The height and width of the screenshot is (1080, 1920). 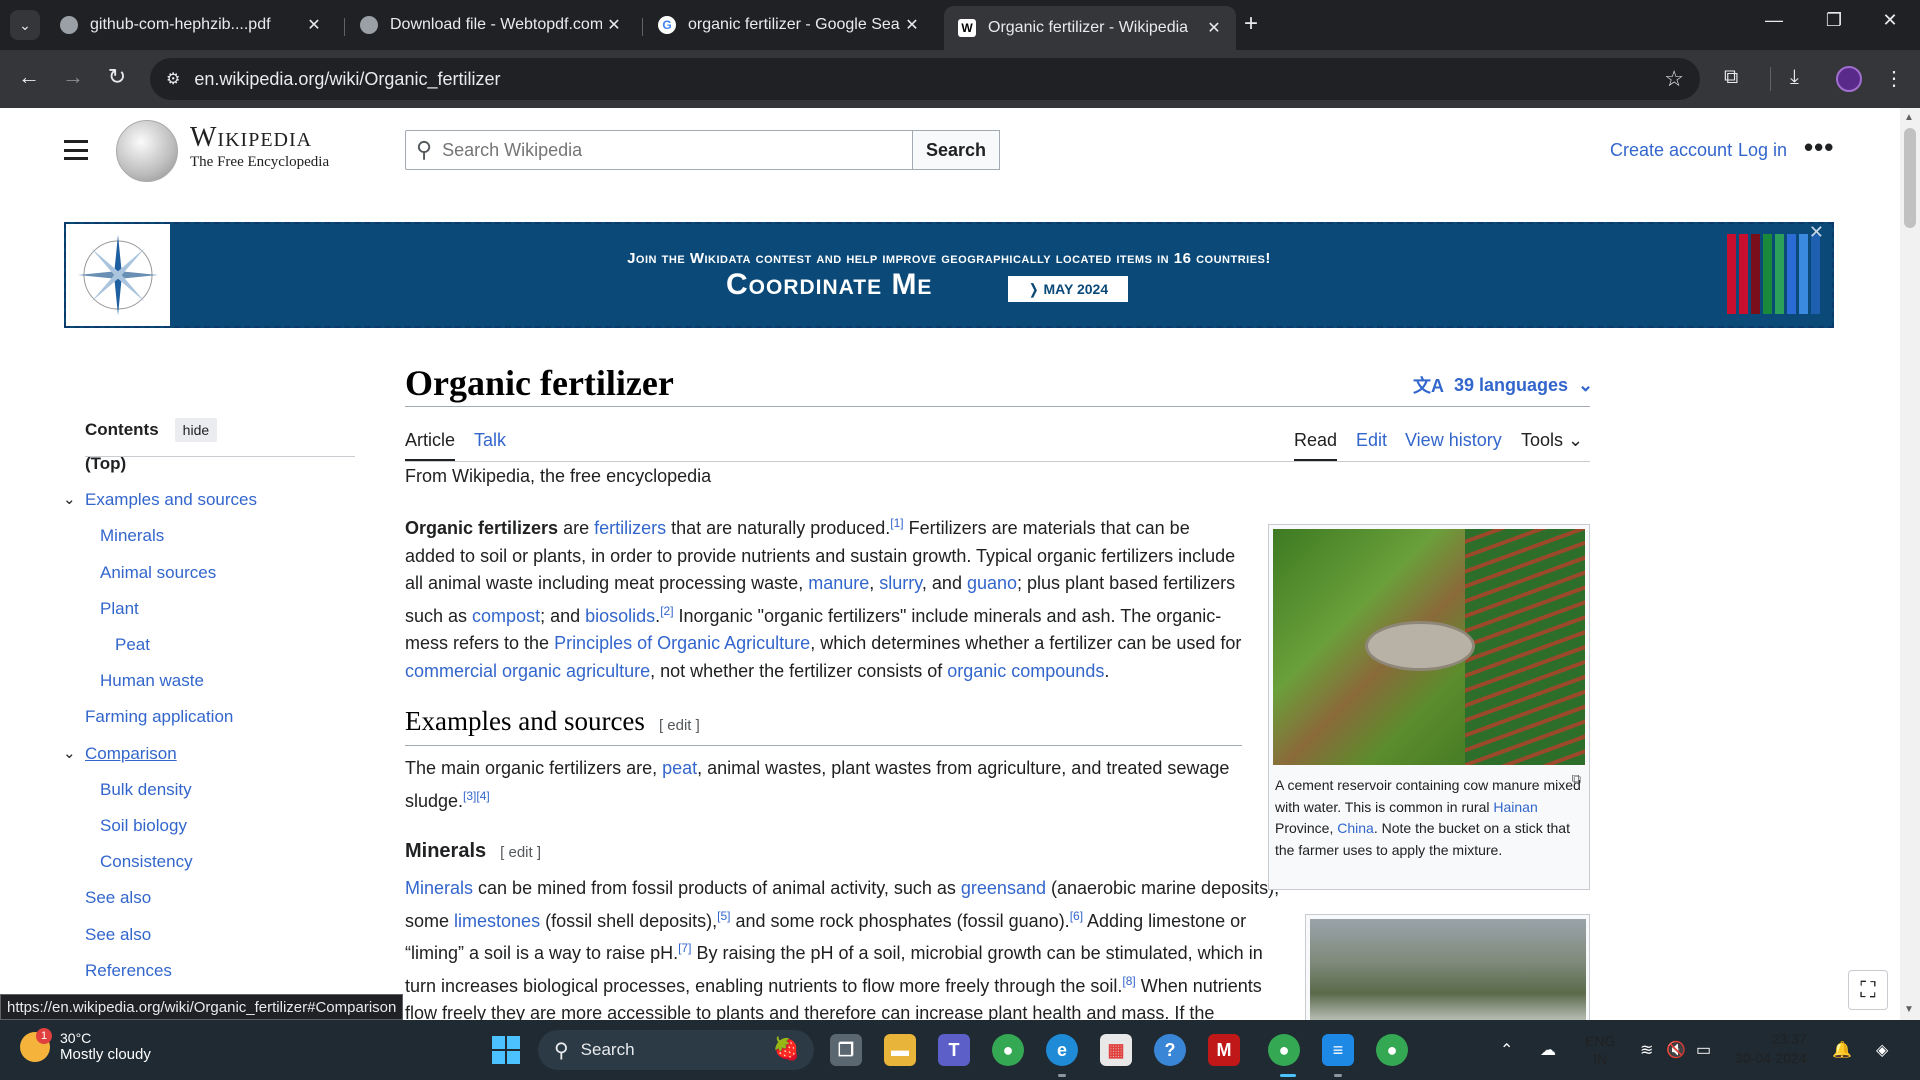 What do you see at coordinates (1910, 178) in the screenshot?
I see `scrollbar-thumb` at bounding box center [1910, 178].